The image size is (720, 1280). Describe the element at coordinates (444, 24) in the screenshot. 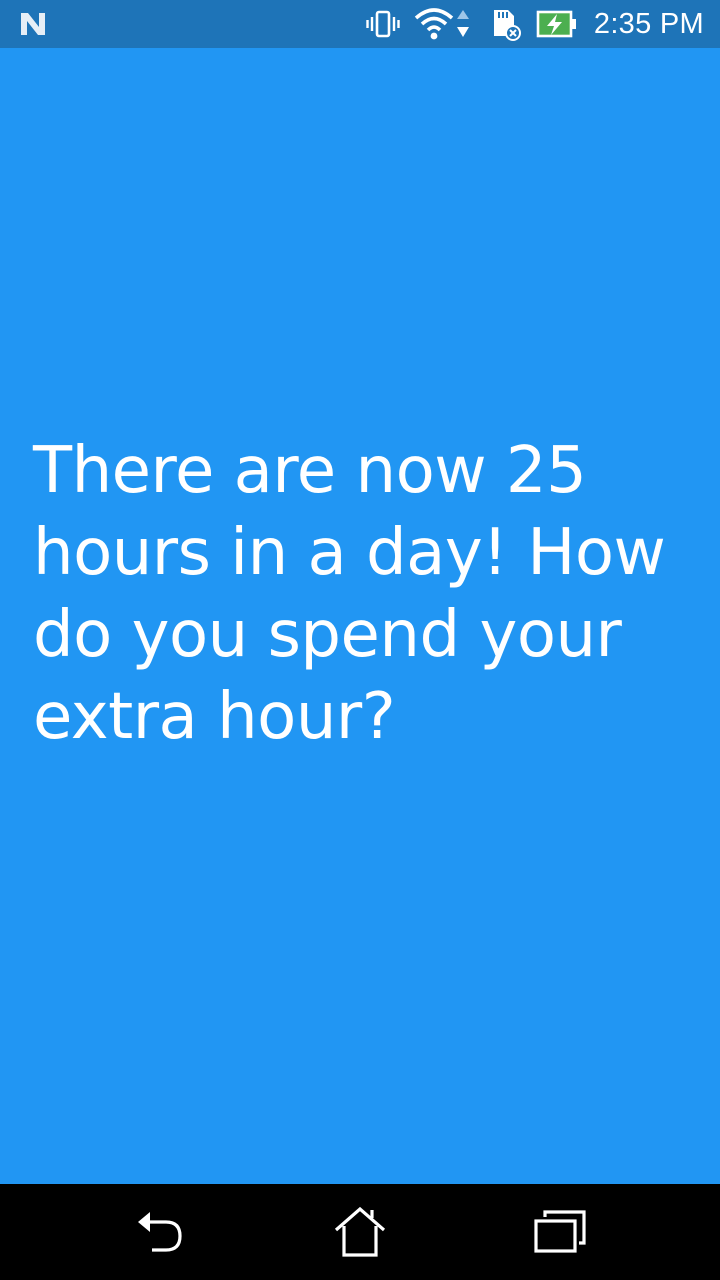

I see `wifi-icon` at that location.